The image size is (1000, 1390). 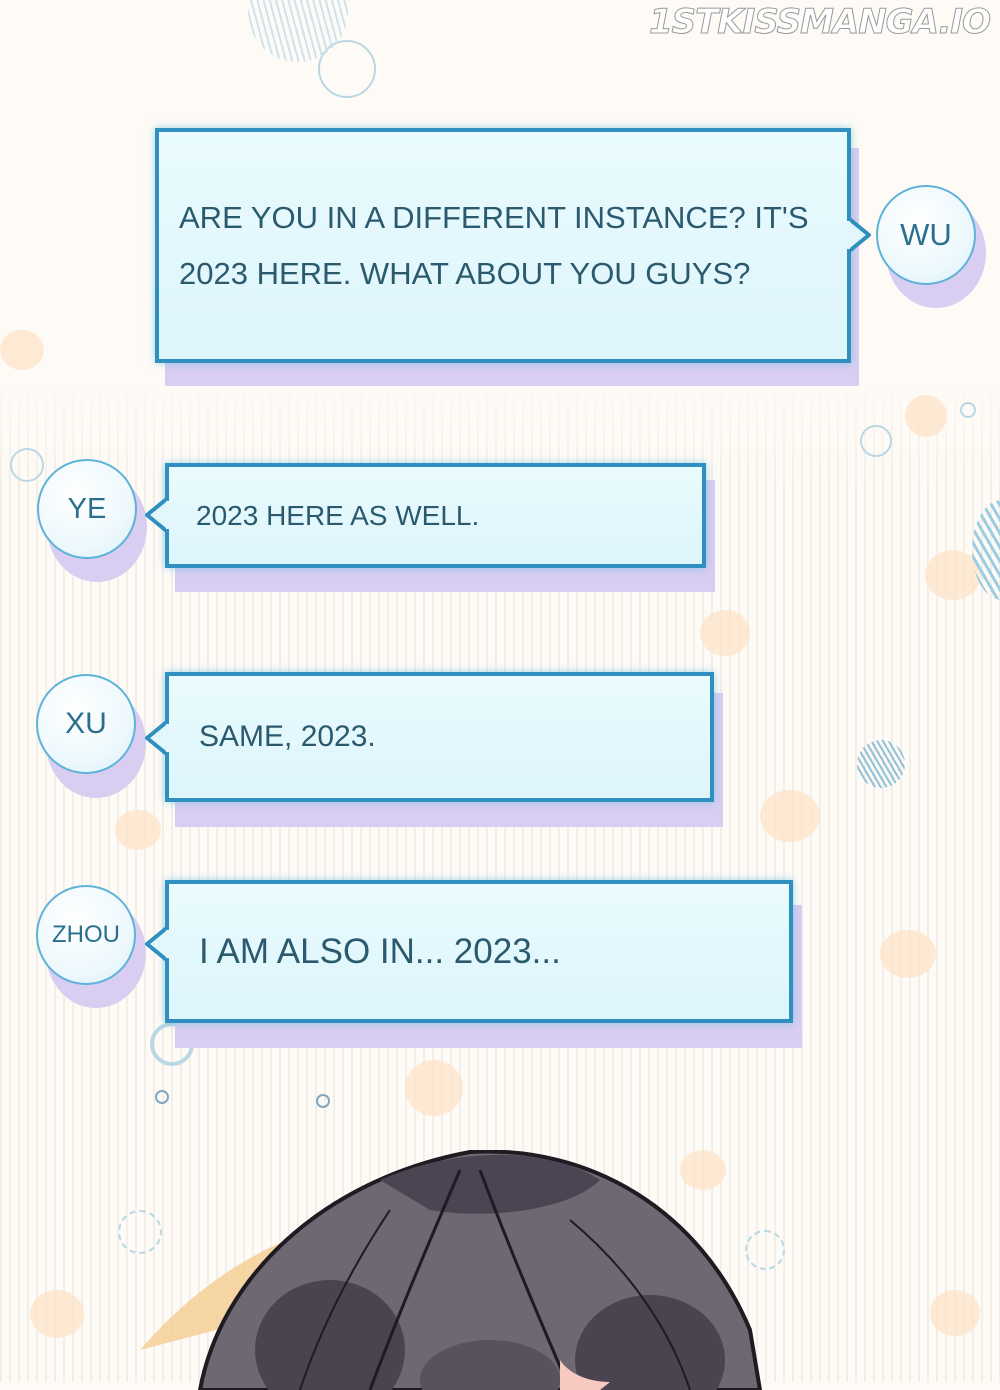 What do you see at coordinates (287, 736) in the screenshot?
I see `message-text: SAME, 2023.` at bounding box center [287, 736].